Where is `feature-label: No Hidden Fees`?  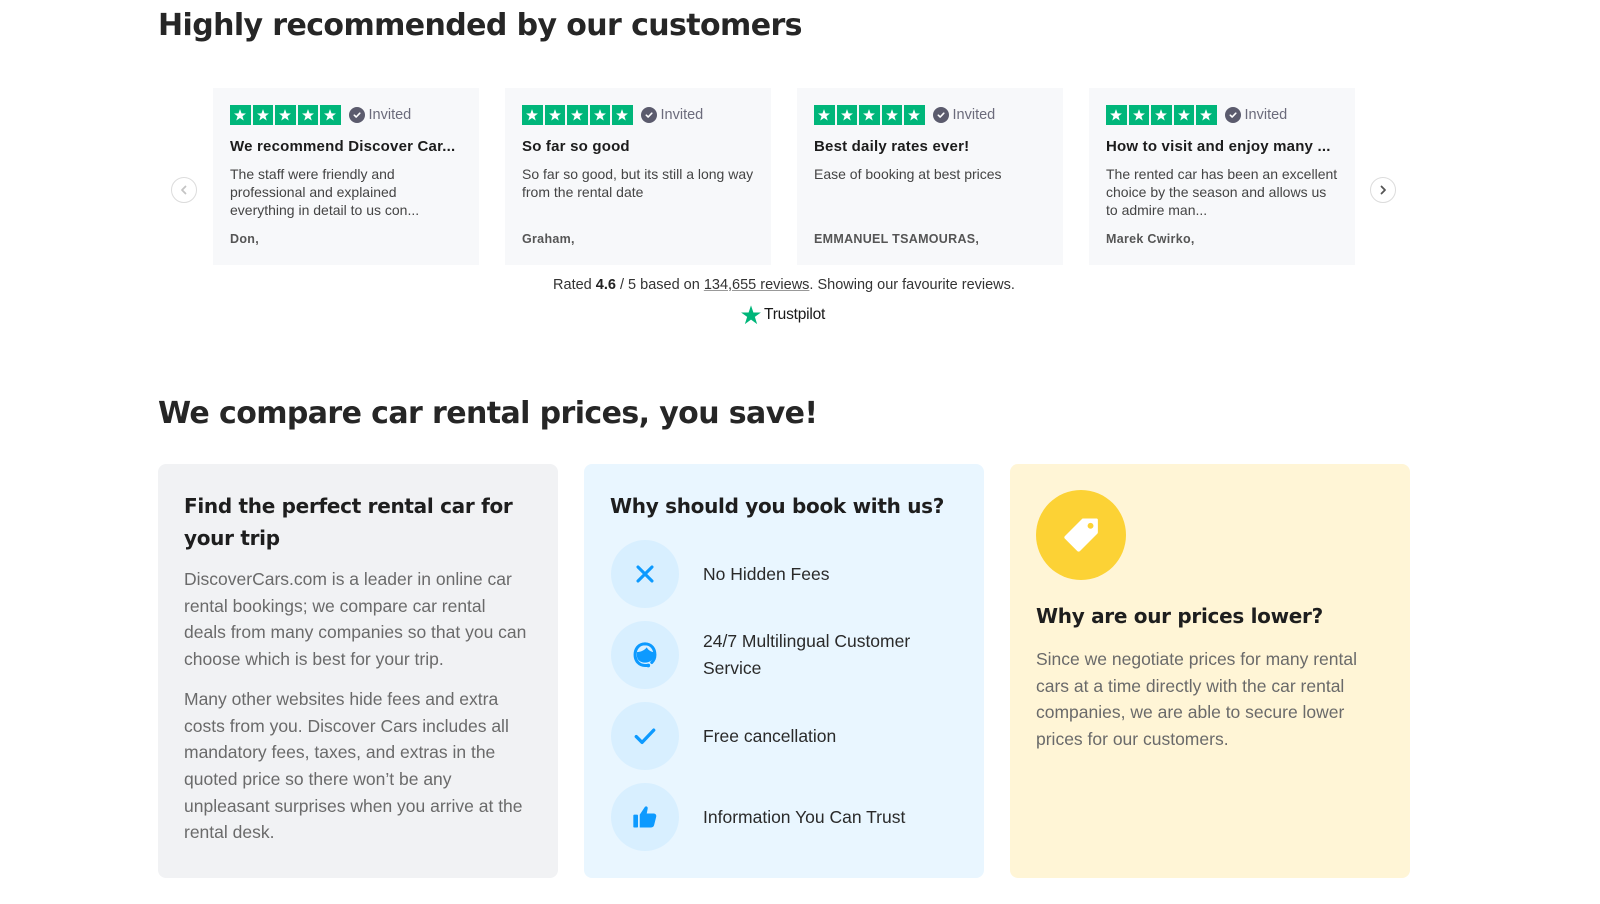 feature-label: No Hidden Fees is located at coordinates (766, 573).